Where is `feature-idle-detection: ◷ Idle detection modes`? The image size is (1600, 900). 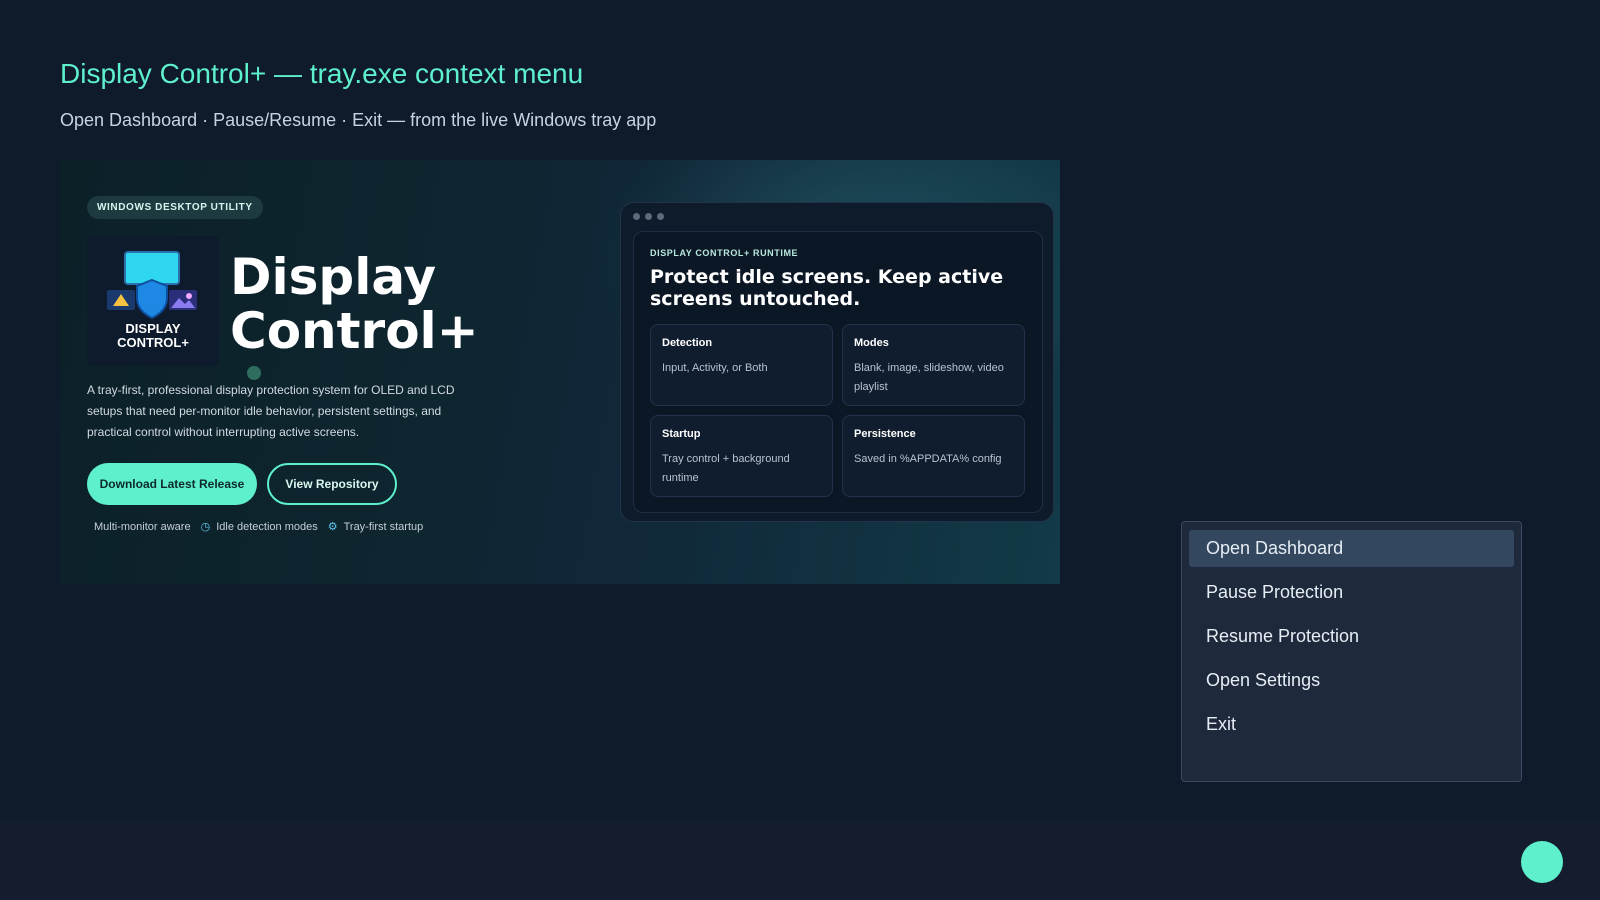
feature-idle-detection: ◷ Idle detection modes is located at coordinates (259, 527).